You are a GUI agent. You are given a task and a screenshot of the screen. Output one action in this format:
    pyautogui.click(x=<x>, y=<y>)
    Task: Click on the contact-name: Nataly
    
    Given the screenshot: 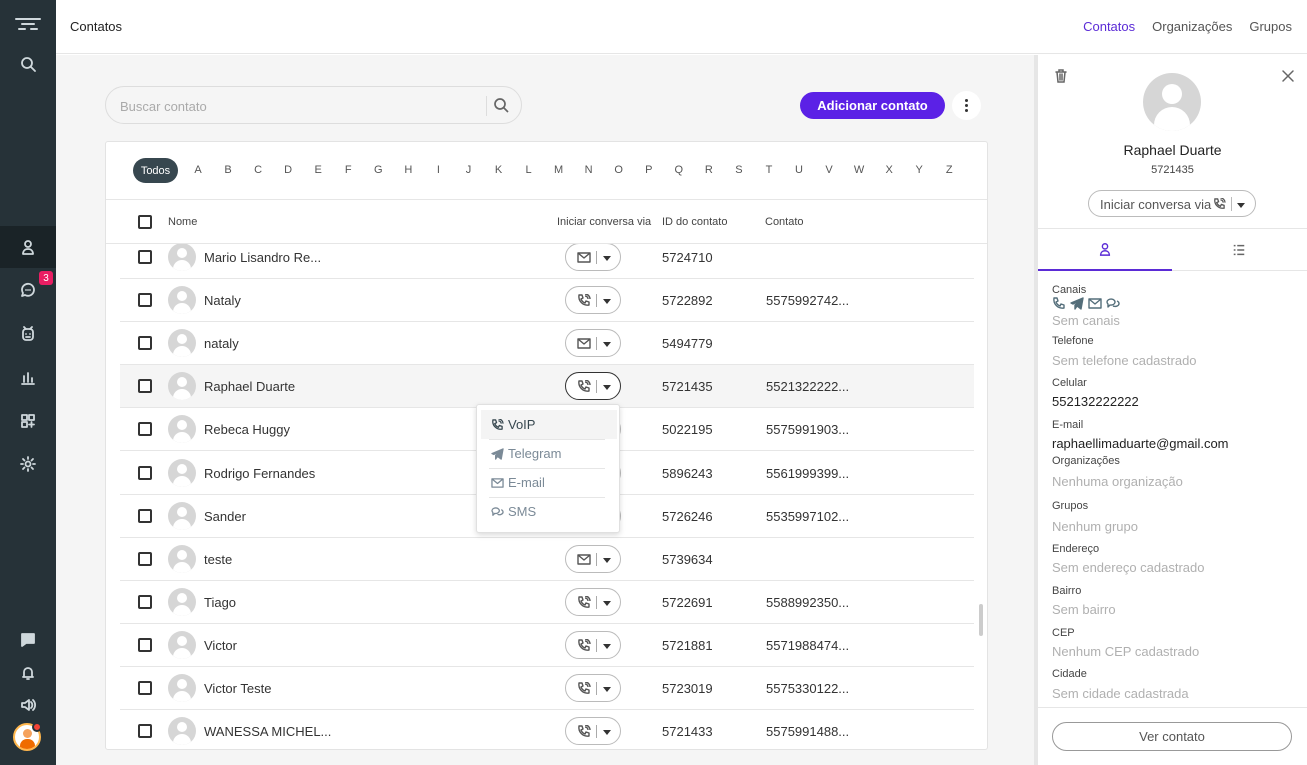 What is the action you would take?
    pyautogui.click(x=222, y=301)
    